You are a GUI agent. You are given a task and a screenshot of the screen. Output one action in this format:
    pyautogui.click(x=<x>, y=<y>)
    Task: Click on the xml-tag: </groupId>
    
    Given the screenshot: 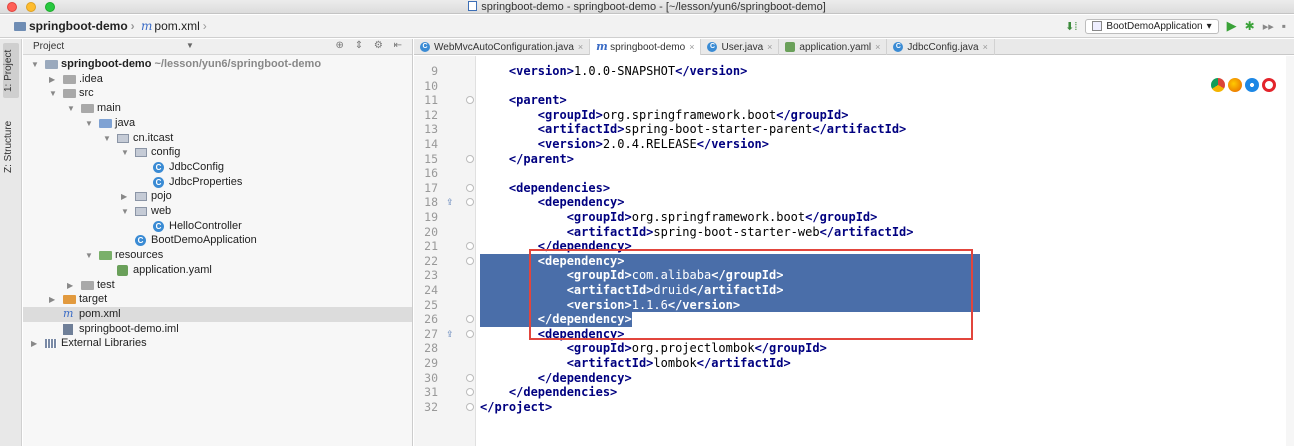 What is the action you would take?
    pyautogui.click(x=841, y=217)
    